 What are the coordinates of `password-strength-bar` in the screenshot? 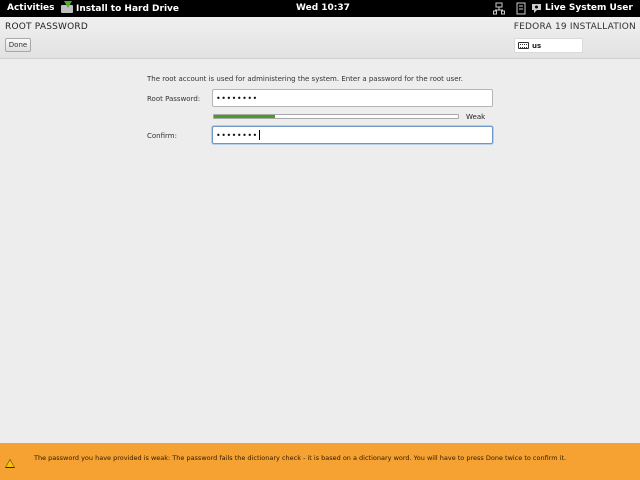 It's located at (336, 116).